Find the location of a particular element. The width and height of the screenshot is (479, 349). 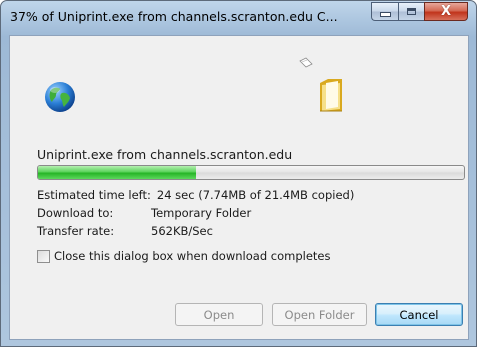

minimize-icon is located at coordinates (385, 14).